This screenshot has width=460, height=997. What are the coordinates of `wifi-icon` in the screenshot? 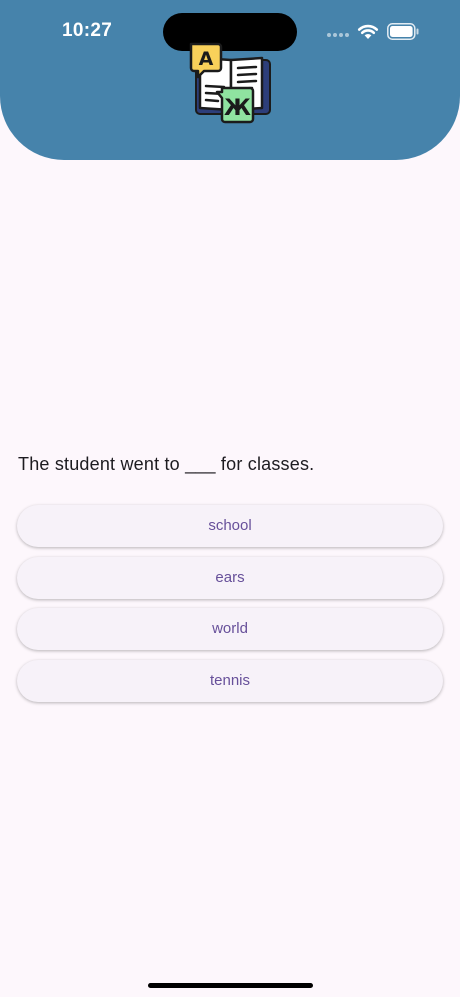 It's located at (368, 31).